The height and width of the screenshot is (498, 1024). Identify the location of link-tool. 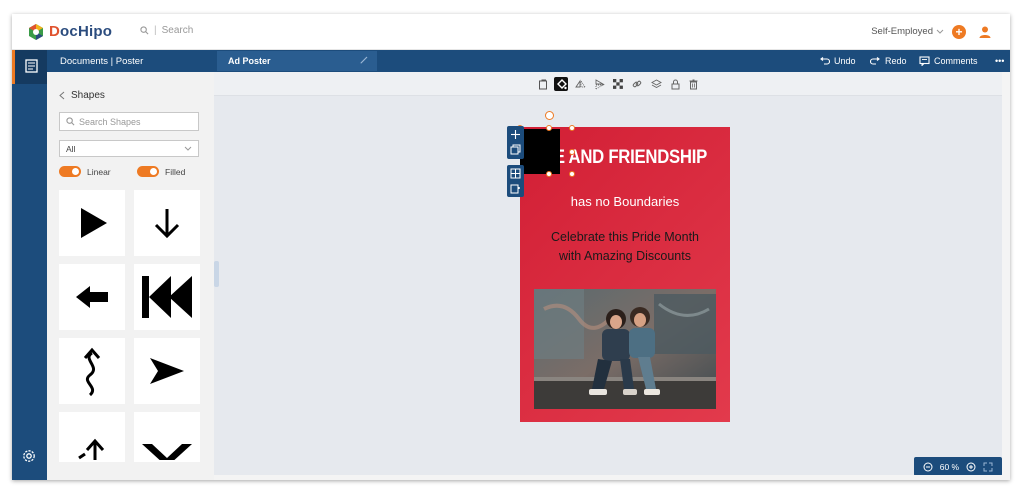
(637, 84).